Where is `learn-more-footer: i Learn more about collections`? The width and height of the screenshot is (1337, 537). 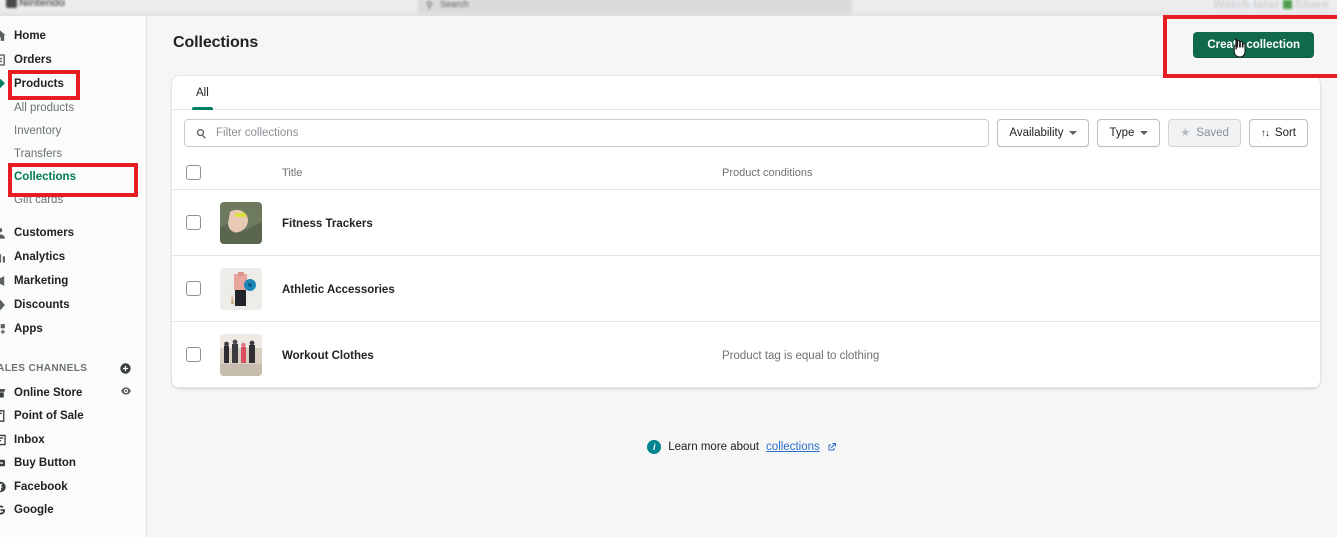 learn-more-footer: i Learn more about collections is located at coordinates (742, 447).